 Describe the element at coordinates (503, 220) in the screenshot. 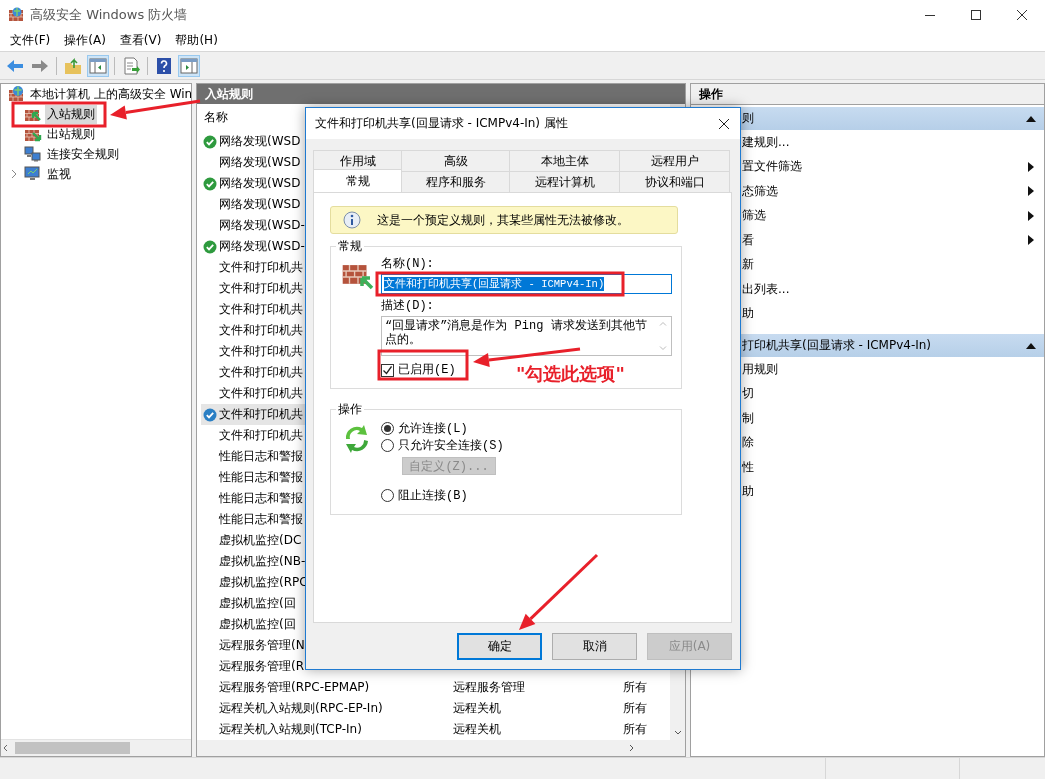

I see `info-message: 这是一个预定义规则，其某些属性无法被修改。` at that location.